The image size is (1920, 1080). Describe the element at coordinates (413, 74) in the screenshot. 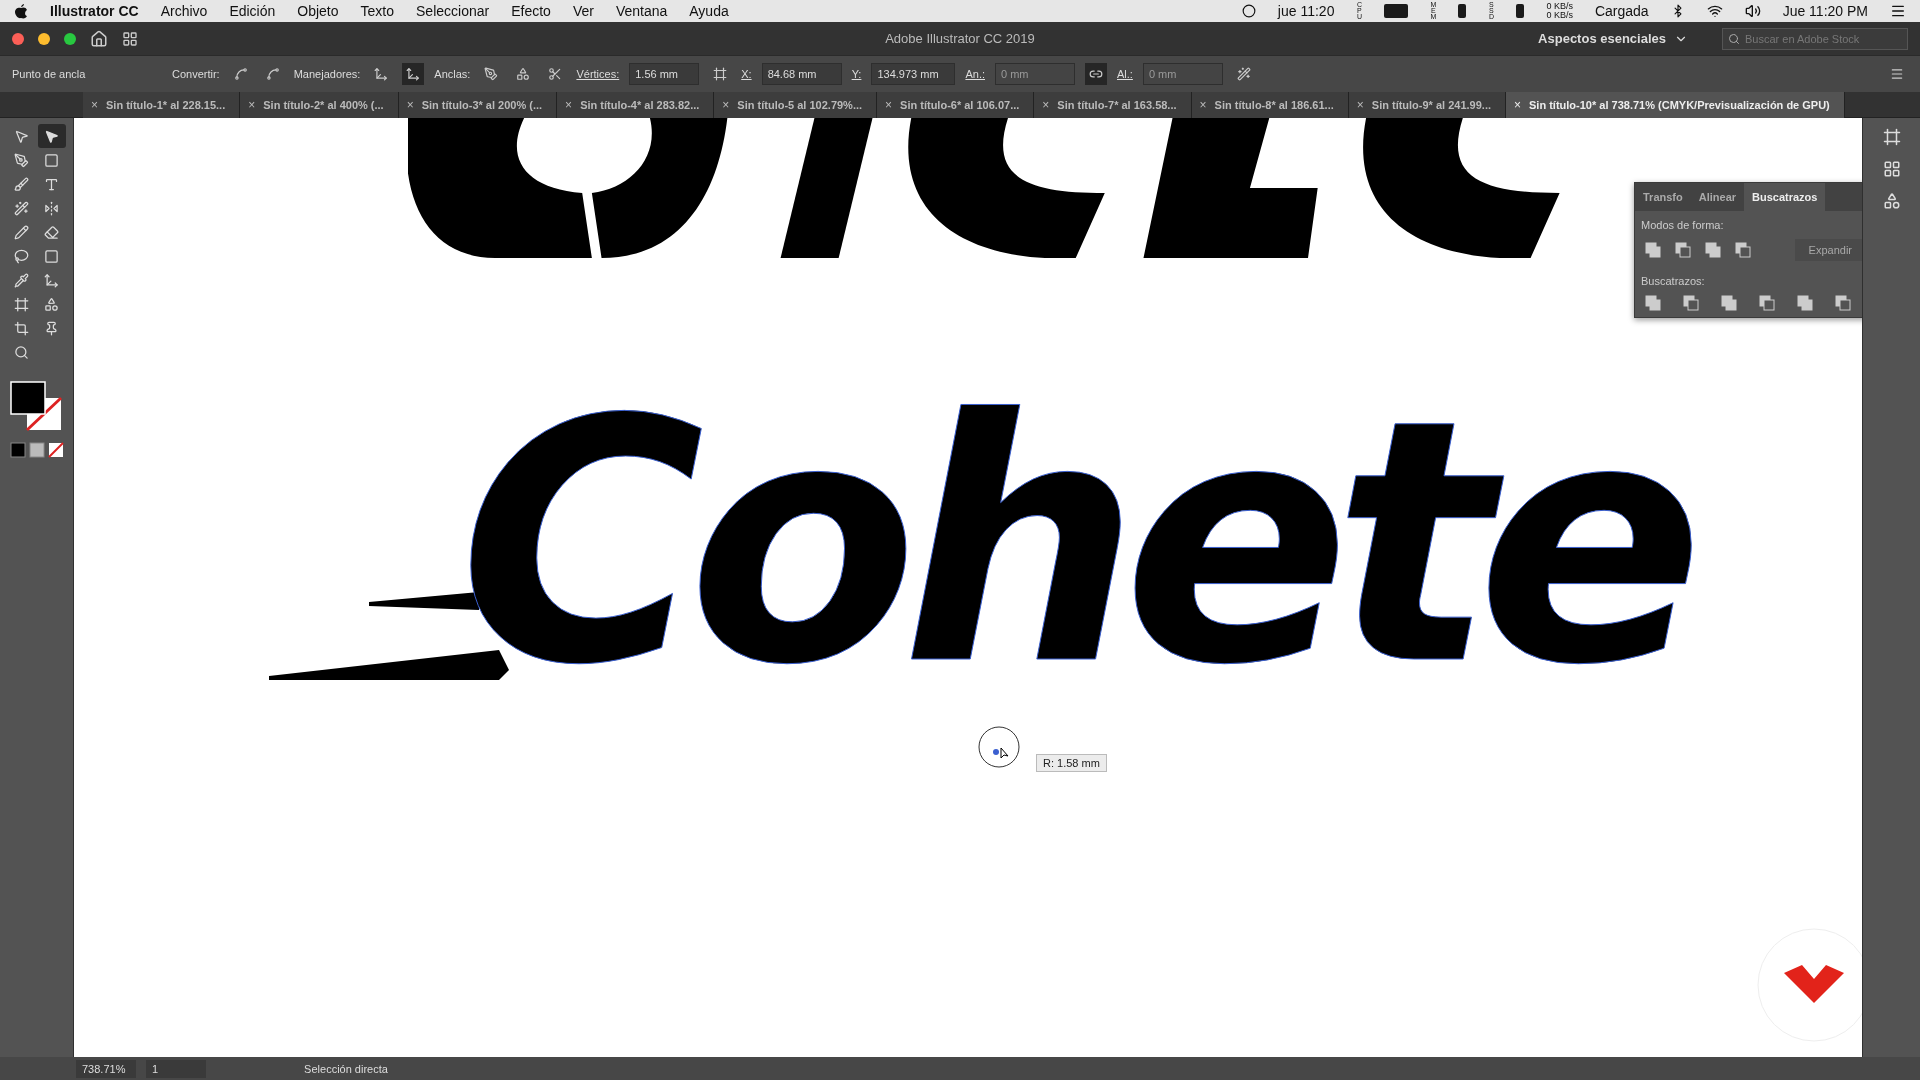

I see `handle-button` at that location.